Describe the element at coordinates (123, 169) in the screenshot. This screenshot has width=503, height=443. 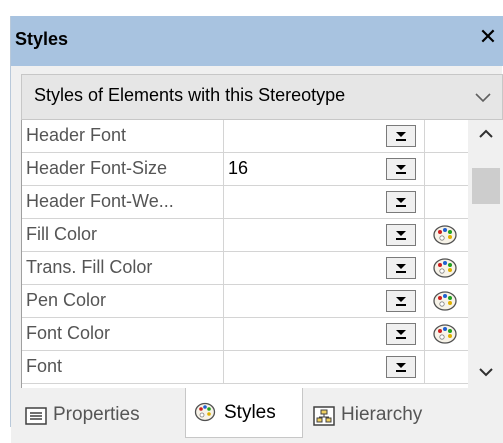
I see `property-name: Header Font-Size` at that location.